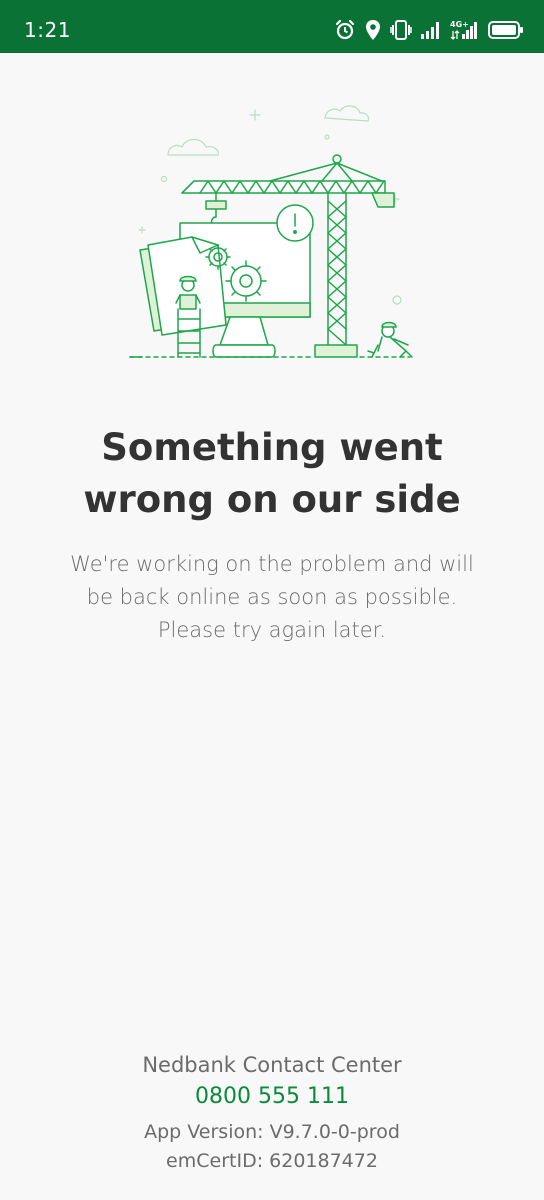  I want to click on error-message-line-3: Please try again later., so click(272, 630).